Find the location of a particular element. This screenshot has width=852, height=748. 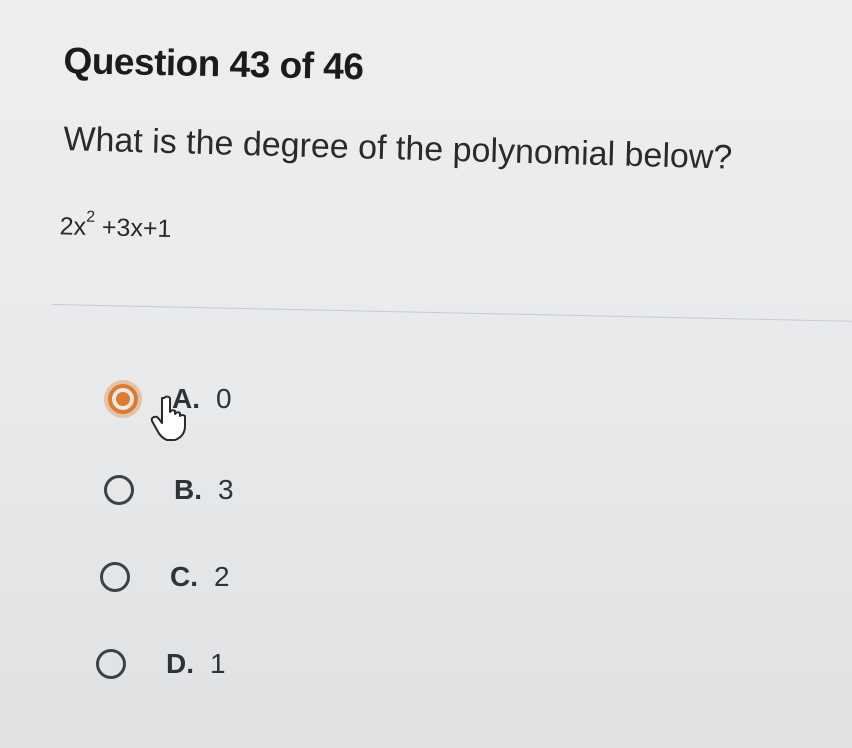

question-title: Question 43 of 46 is located at coordinates (213, 64).